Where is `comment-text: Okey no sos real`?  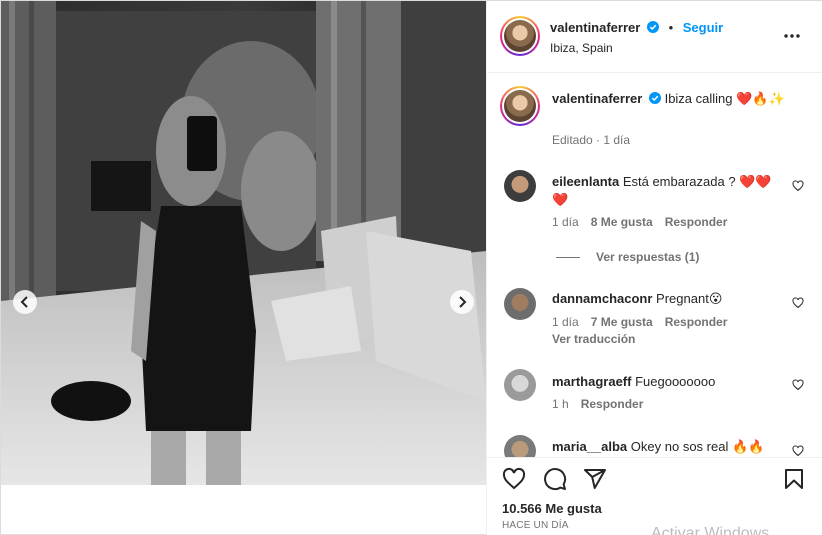
comment-text: Okey no sos real is located at coordinates (679, 446).